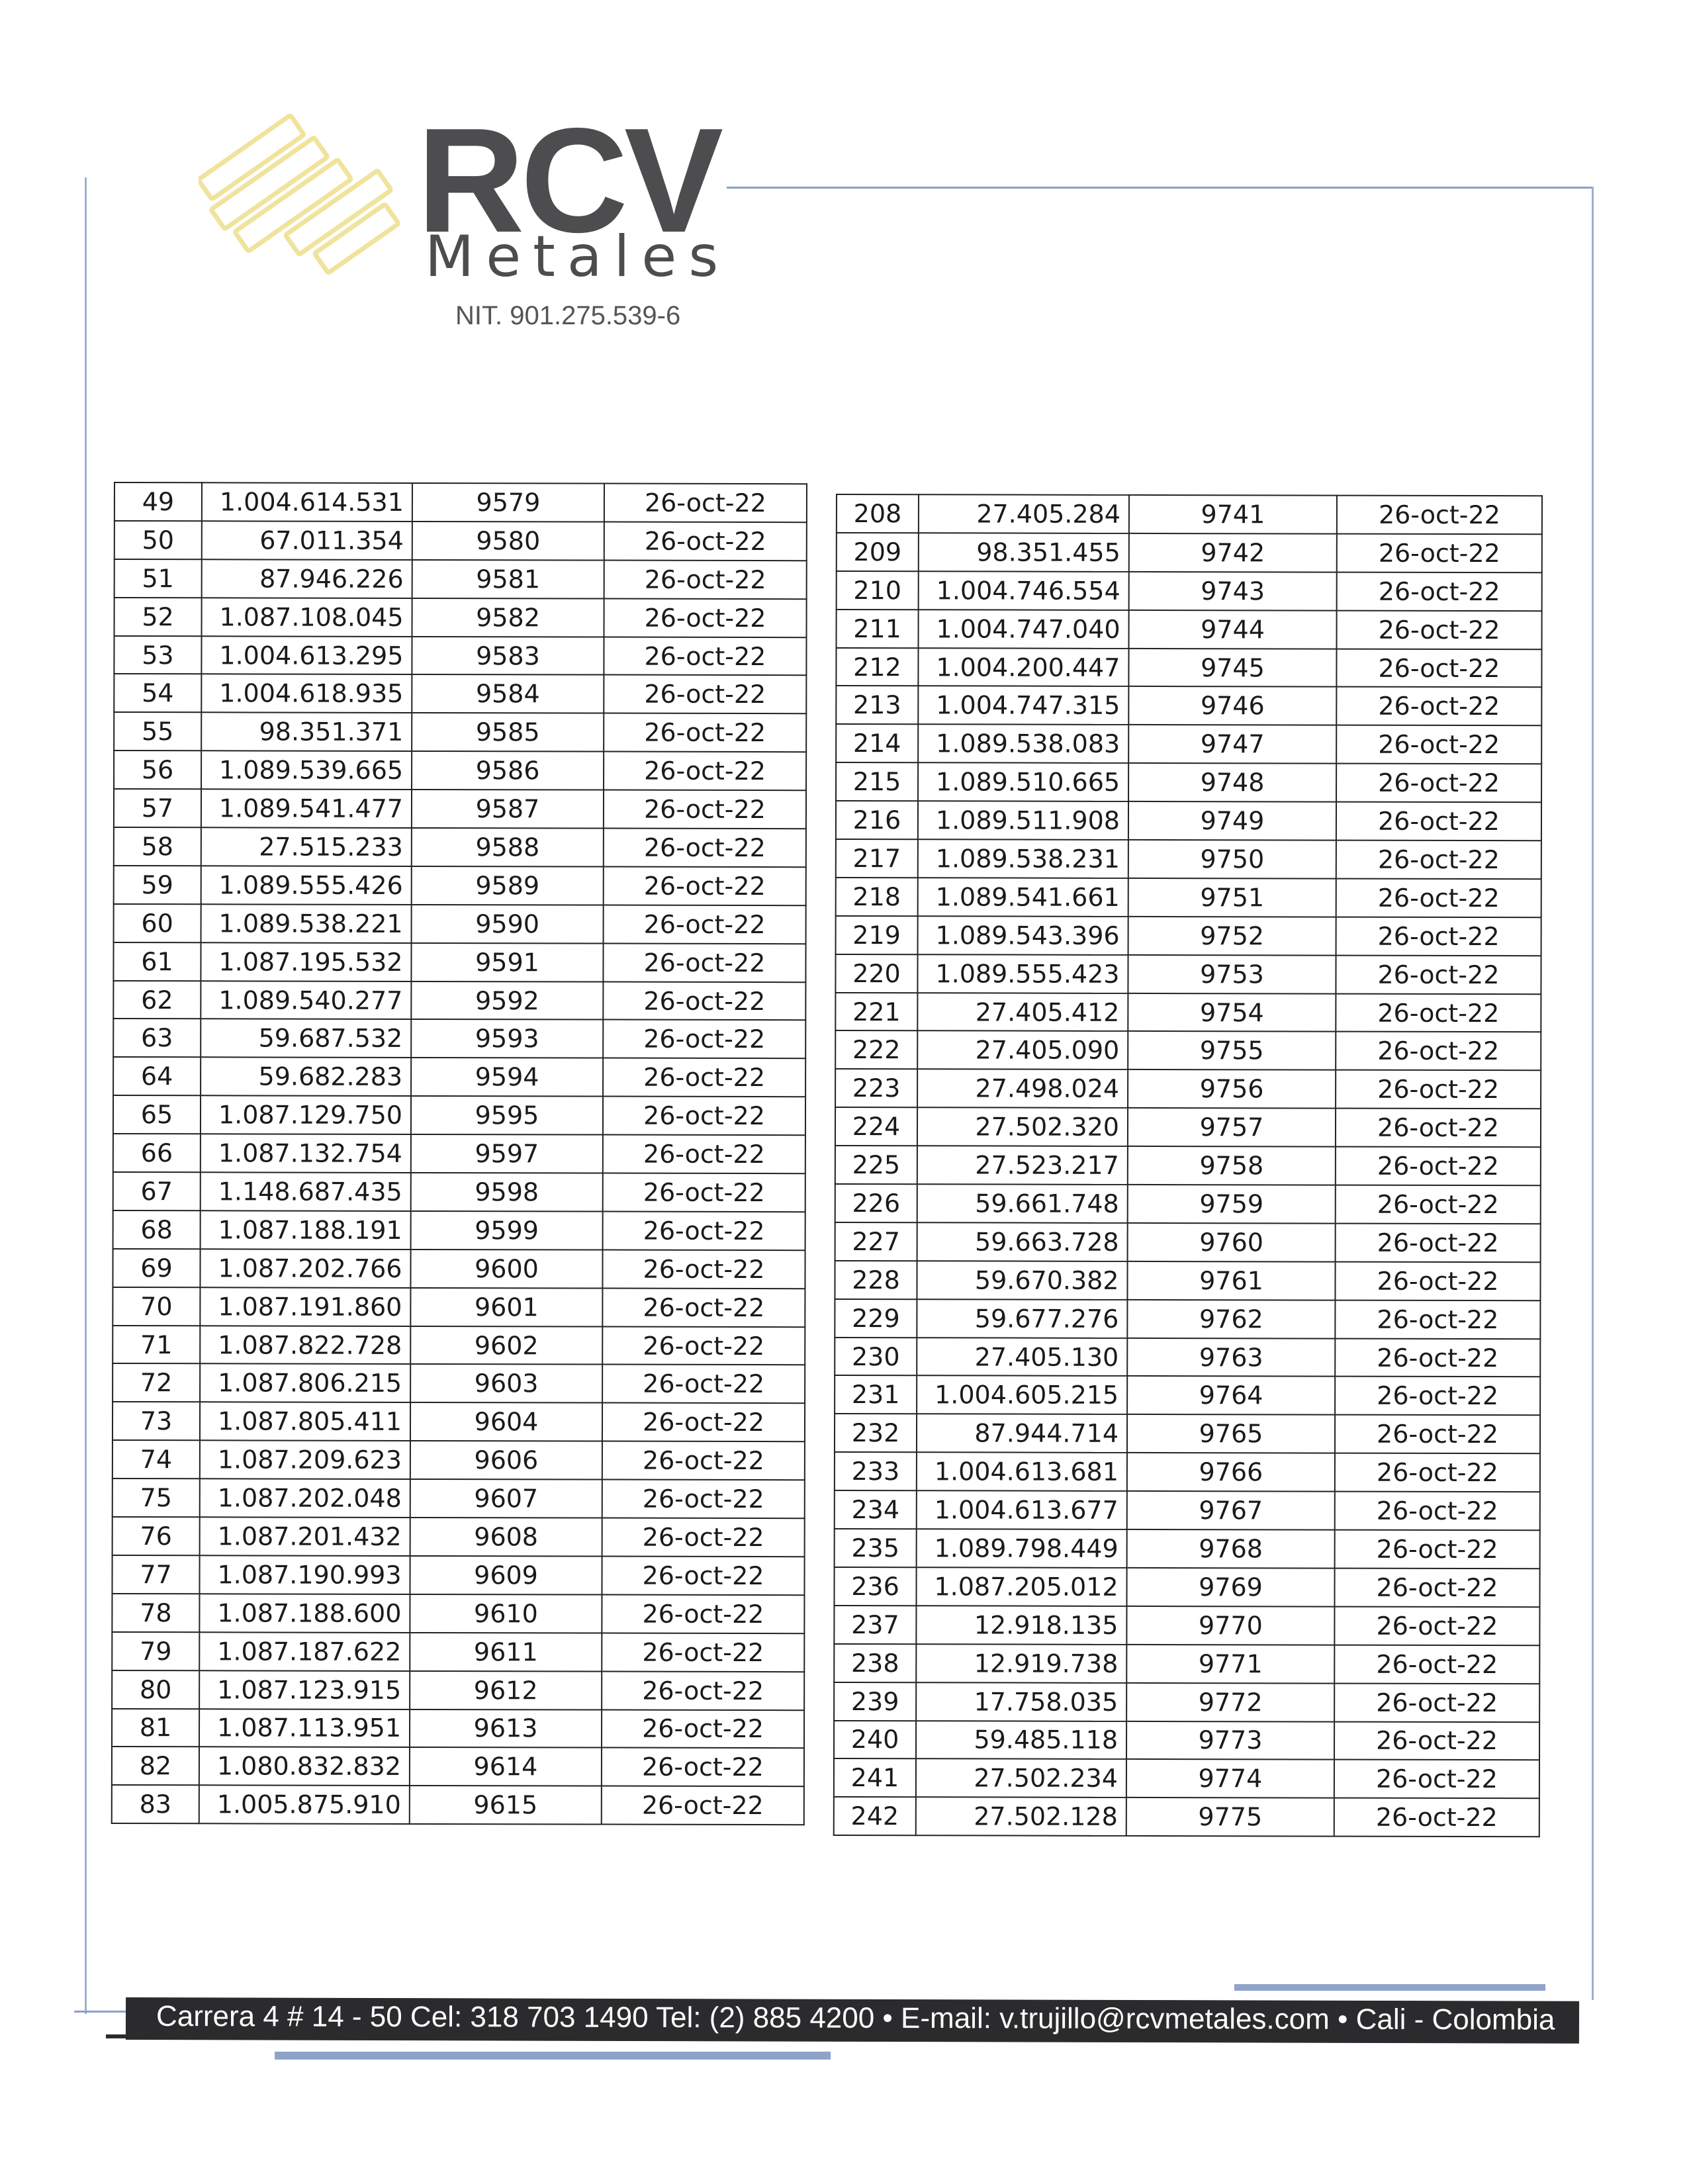 The width and height of the screenshot is (1689, 2184). I want to click on table-row: 66 1.087.132.754 9597 26-oct-22, so click(459, 1154).